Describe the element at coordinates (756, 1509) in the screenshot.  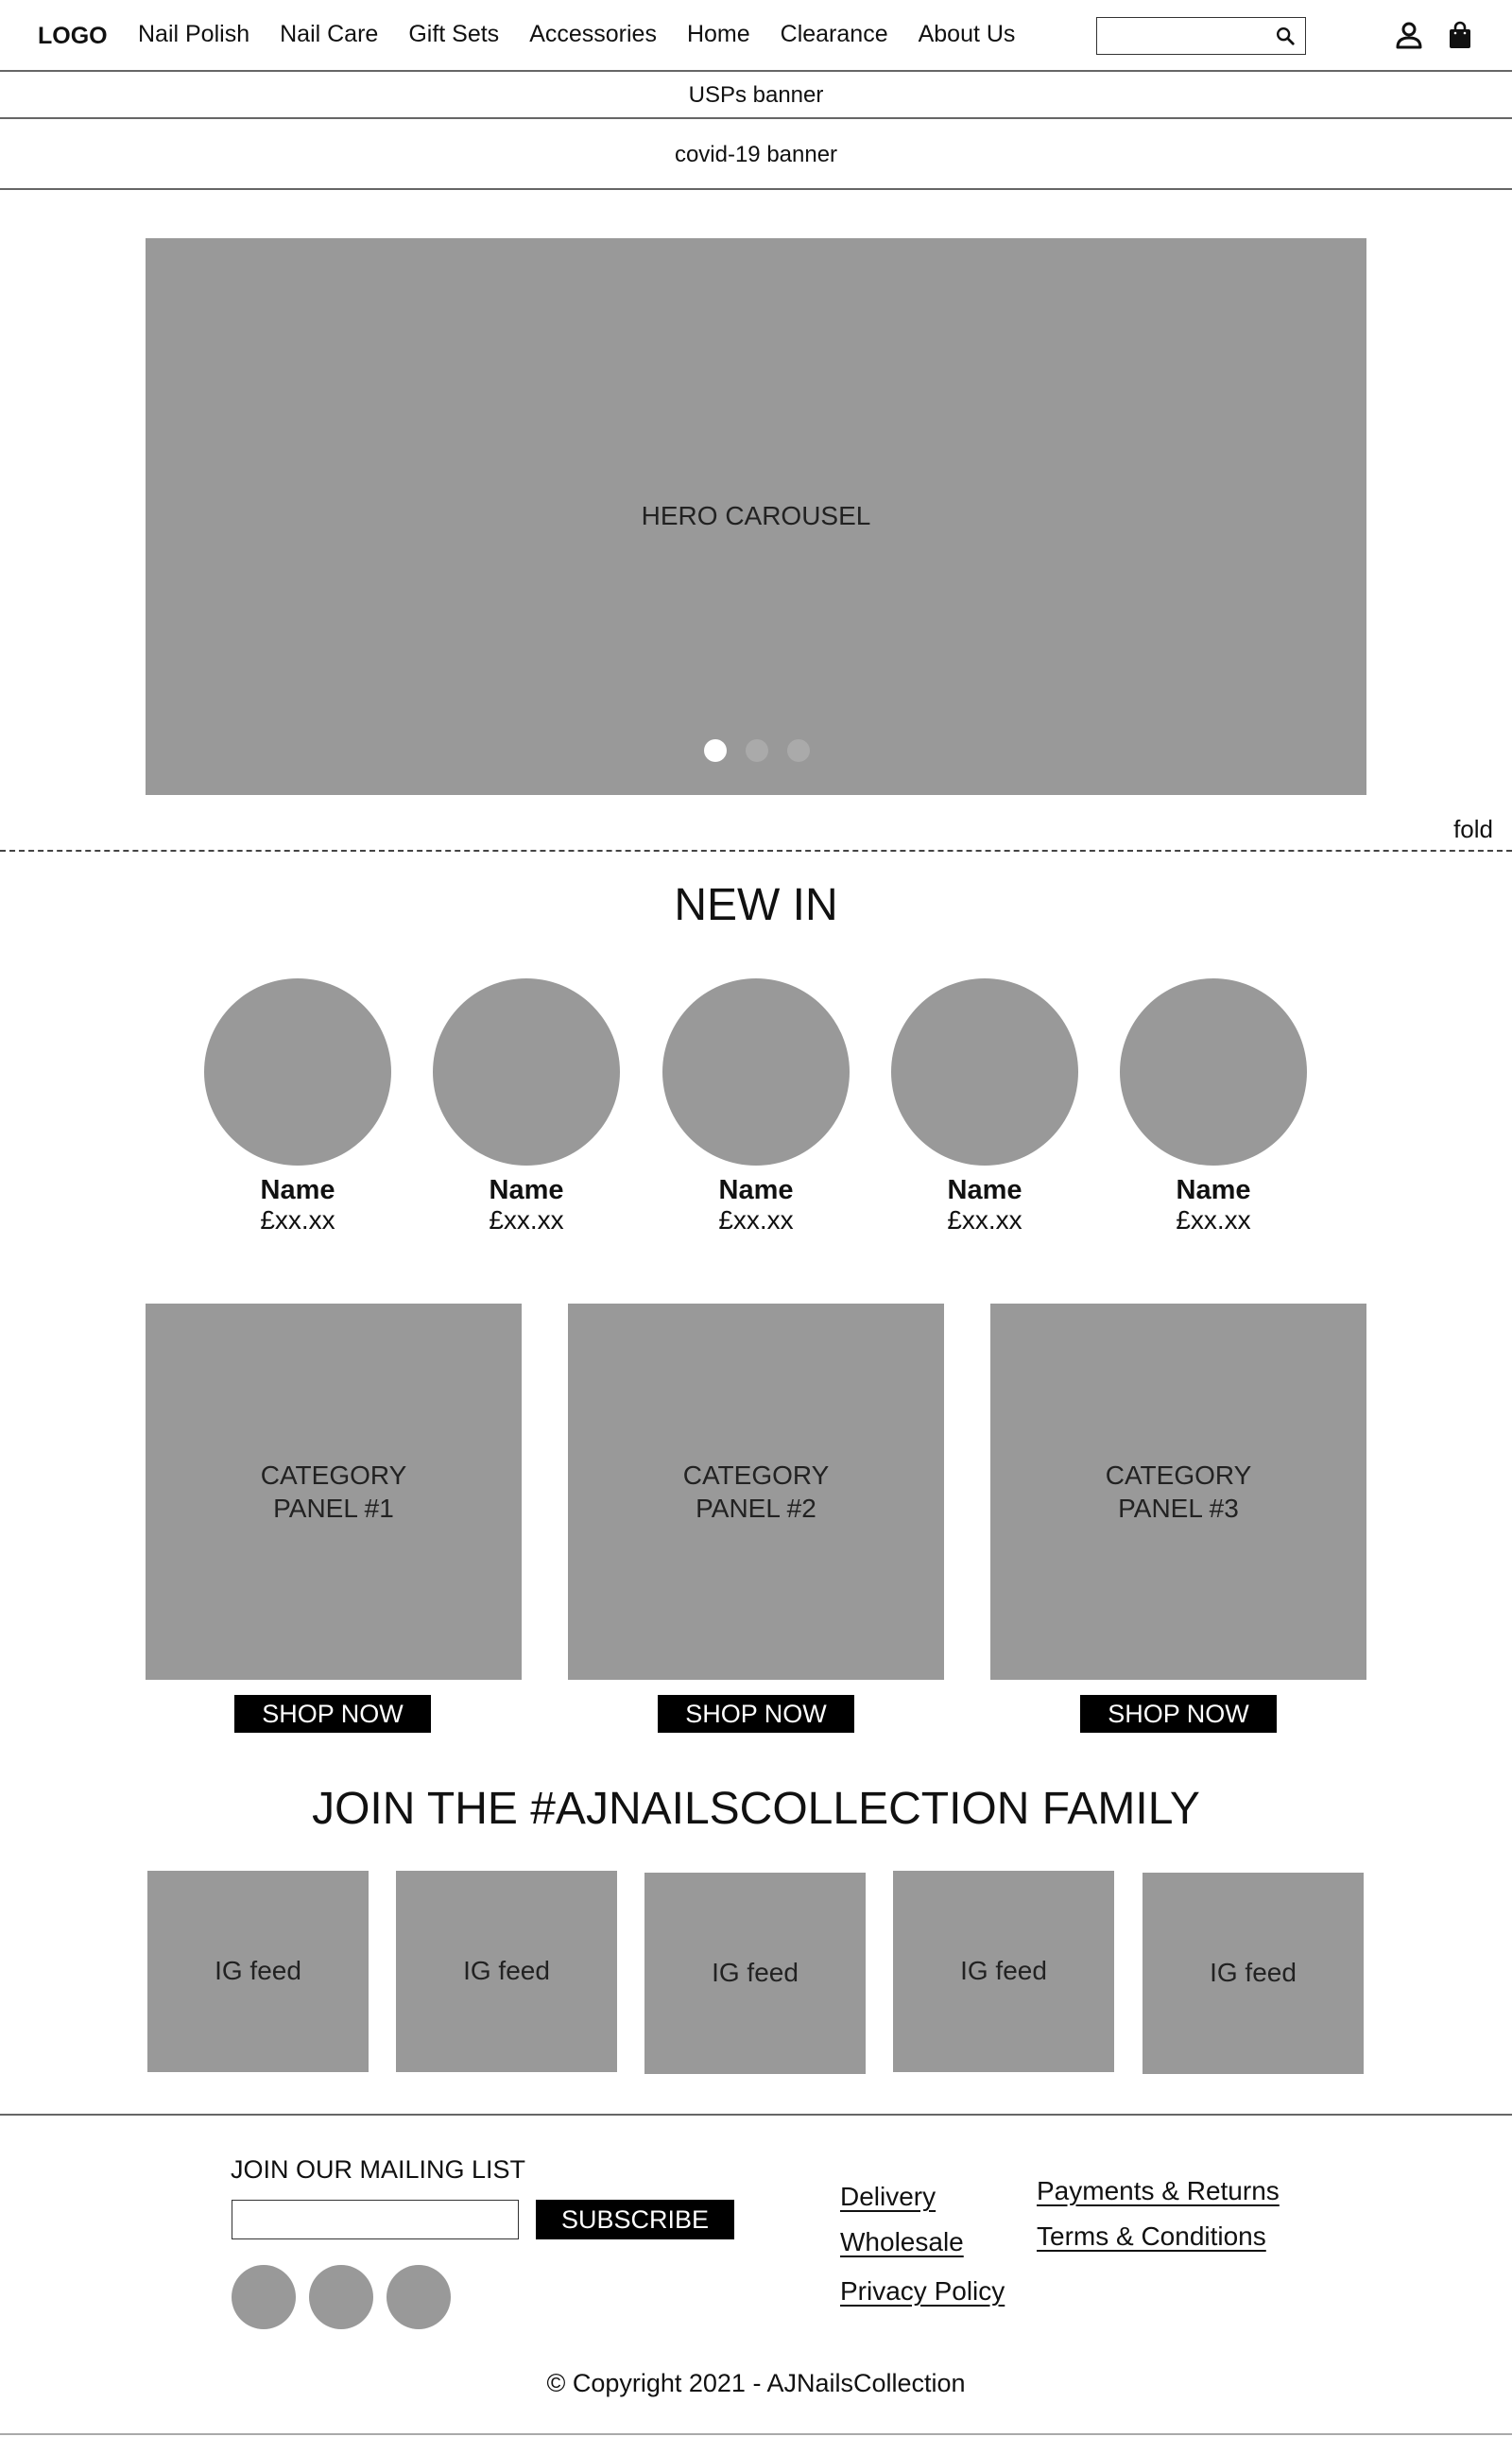
I see `category-panel-number: PANEL #2` at that location.